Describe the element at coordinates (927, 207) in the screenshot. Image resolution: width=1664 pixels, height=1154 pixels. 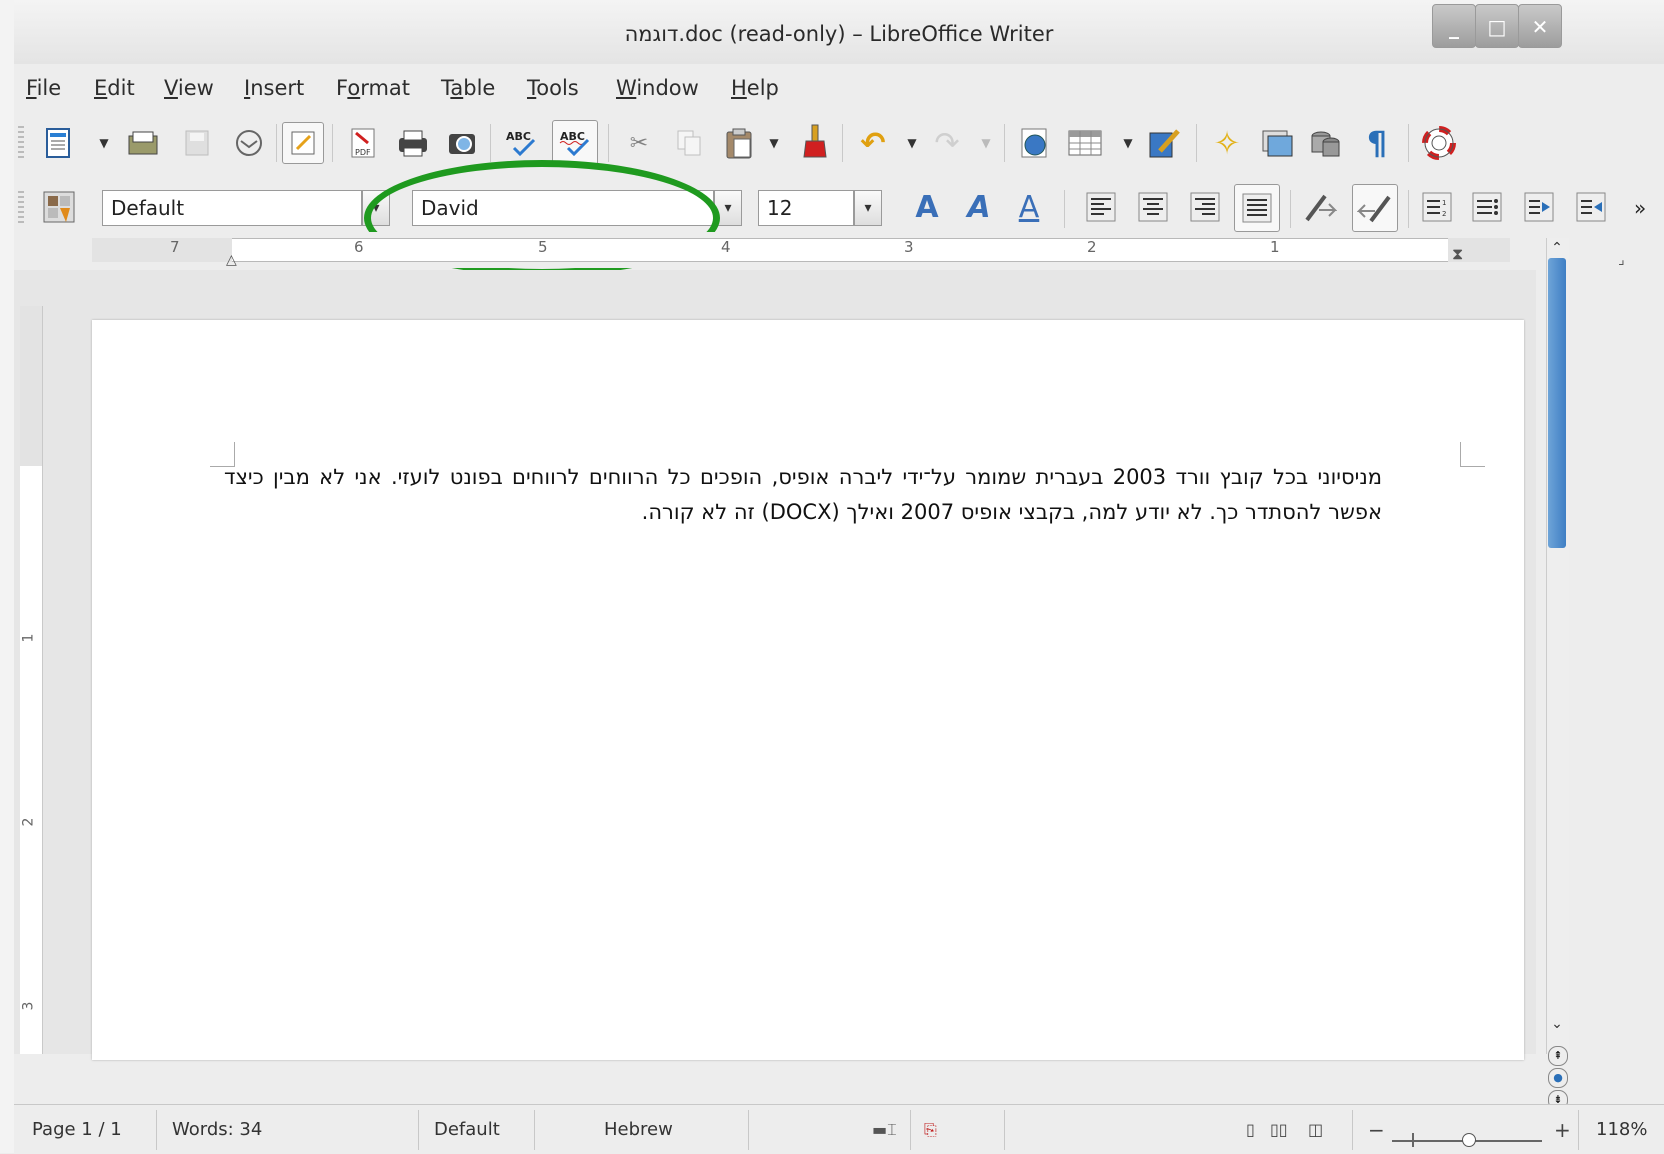
I see `bold-icon: A` at that location.